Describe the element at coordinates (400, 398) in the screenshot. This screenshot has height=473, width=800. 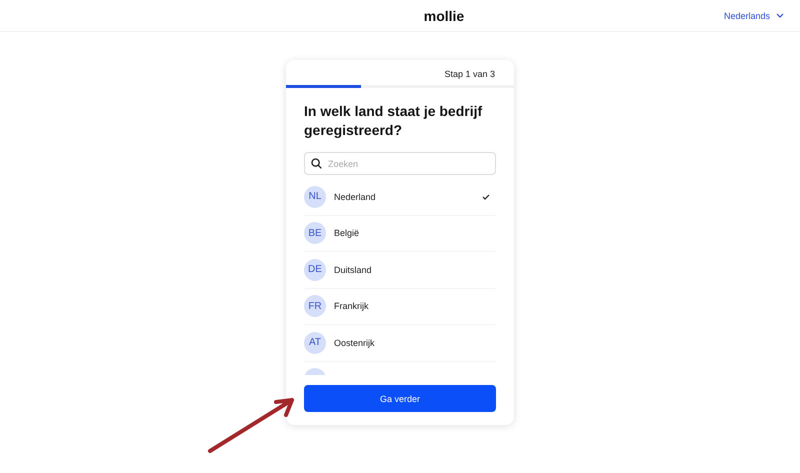
I see `continue-button: Ga verder` at that location.